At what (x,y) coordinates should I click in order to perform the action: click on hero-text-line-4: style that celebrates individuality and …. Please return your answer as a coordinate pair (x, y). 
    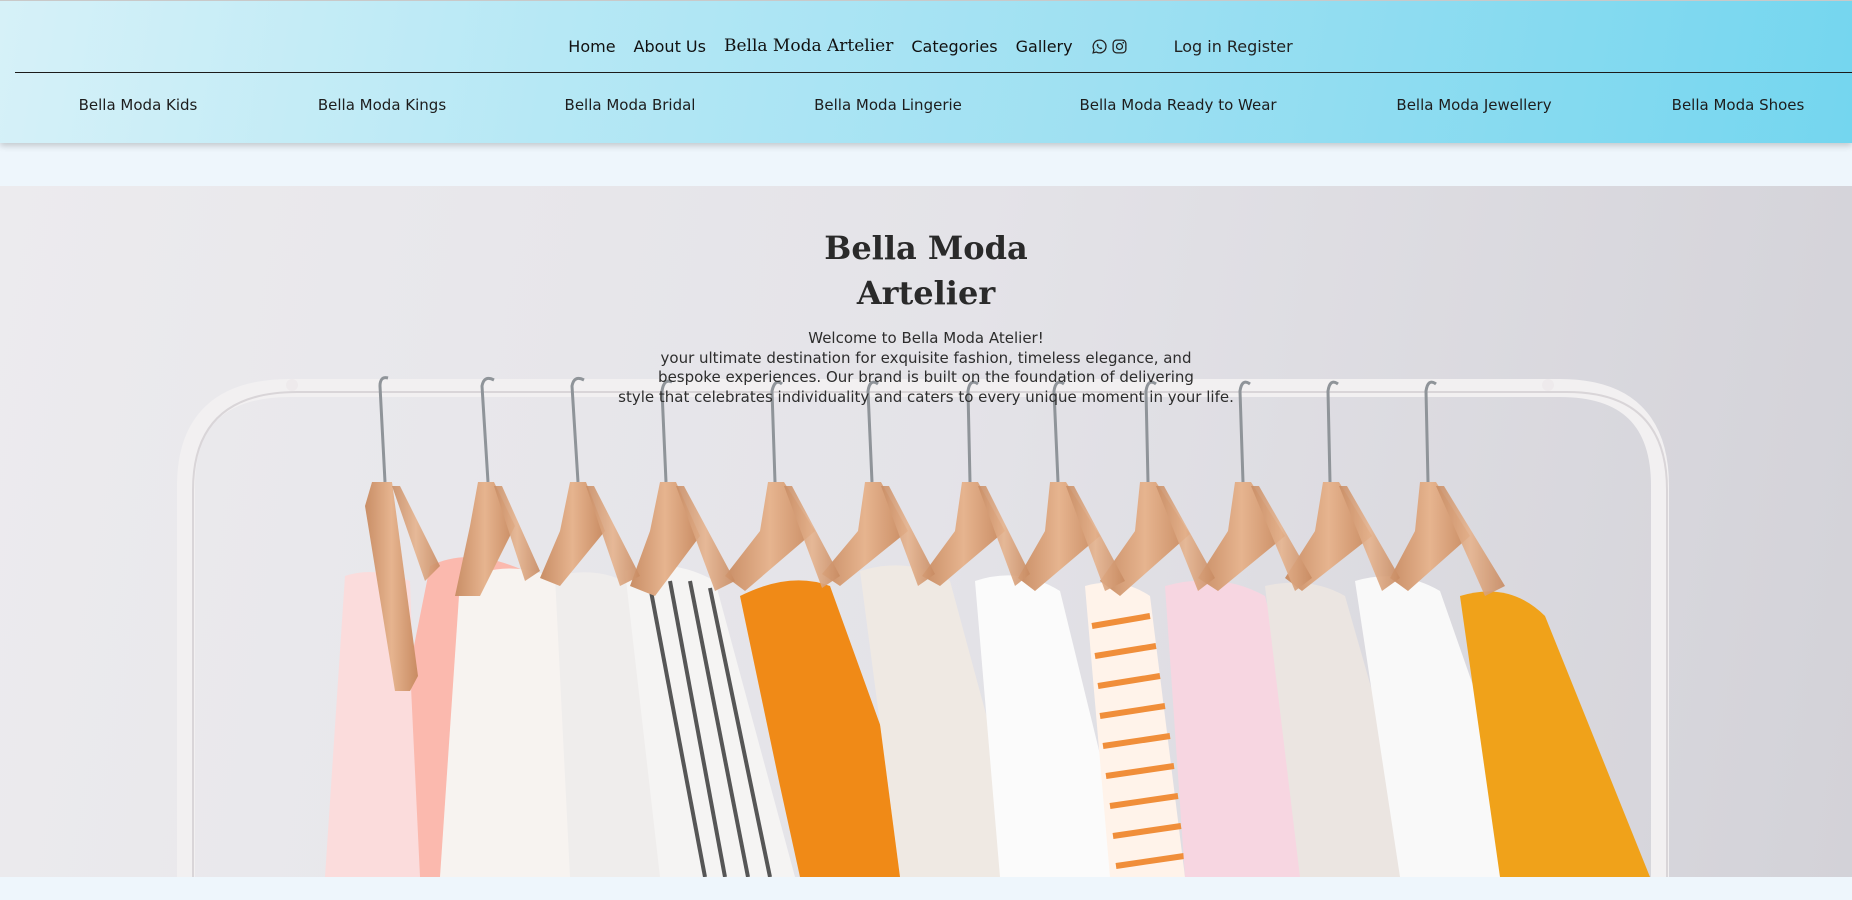
    Looking at the image, I should click on (926, 396).